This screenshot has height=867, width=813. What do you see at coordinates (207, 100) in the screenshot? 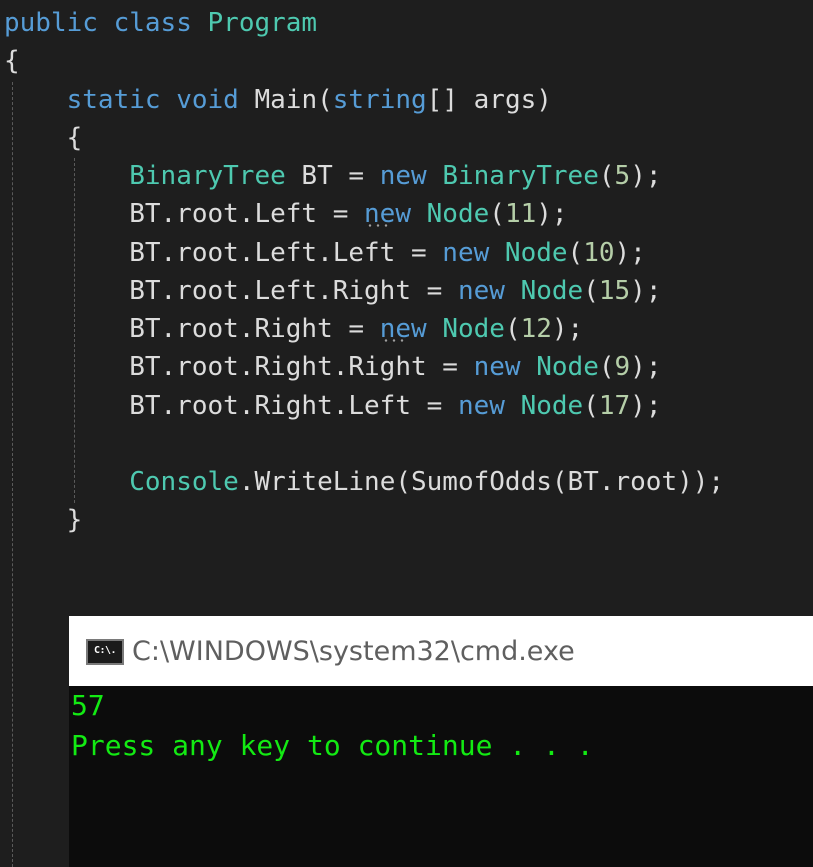
I see `keyword-token: void` at bounding box center [207, 100].